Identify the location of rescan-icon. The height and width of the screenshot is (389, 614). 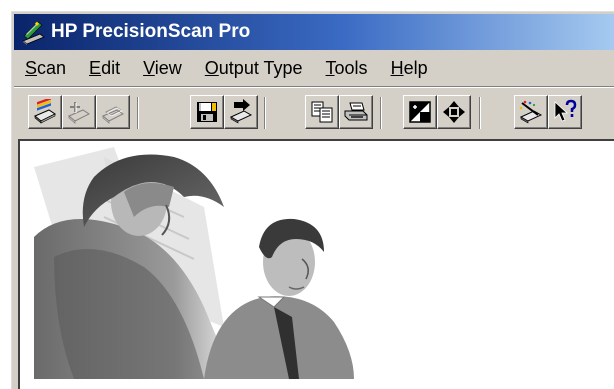
(113, 115).